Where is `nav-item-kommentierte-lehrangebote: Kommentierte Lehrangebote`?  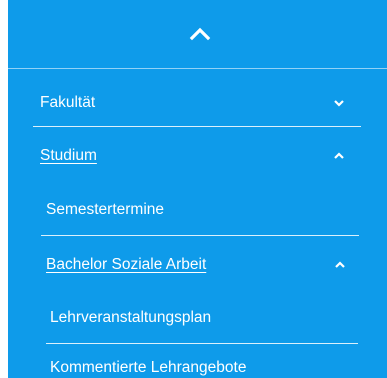
nav-item-kommentierte-lehrangebote: Kommentierte Lehrangebote is located at coordinates (197, 365).